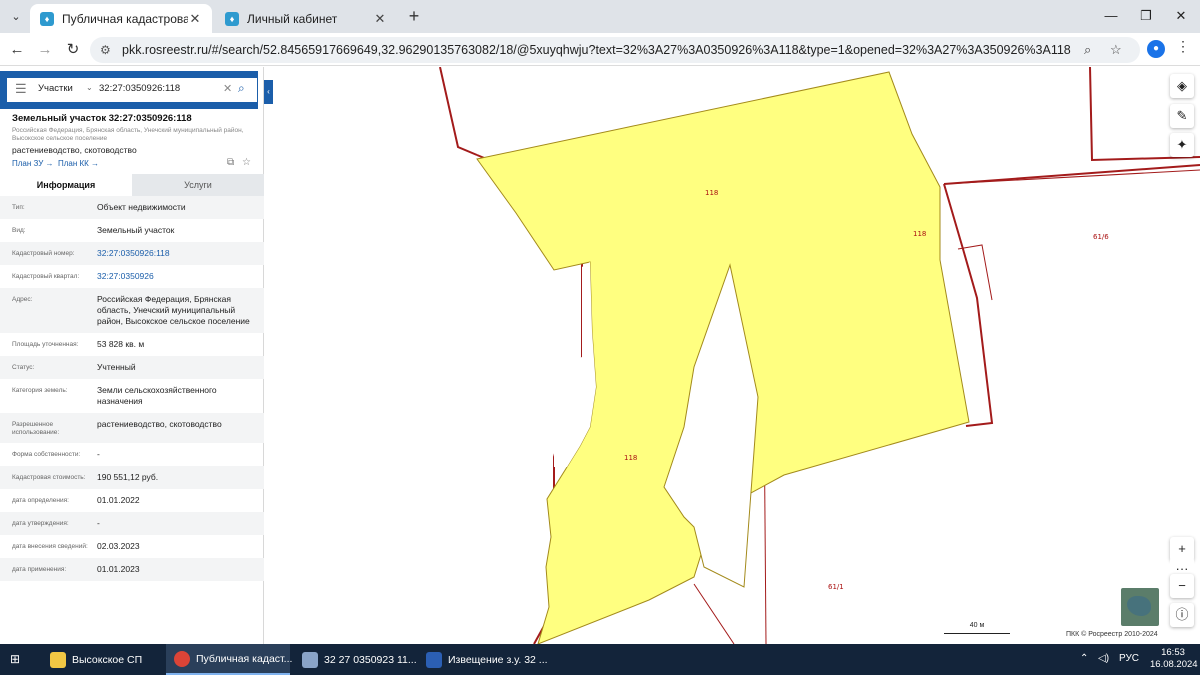 This screenshot has height=675, width=1200. I want to click on attribute-key: Форма собственности:, so click(46, 454).